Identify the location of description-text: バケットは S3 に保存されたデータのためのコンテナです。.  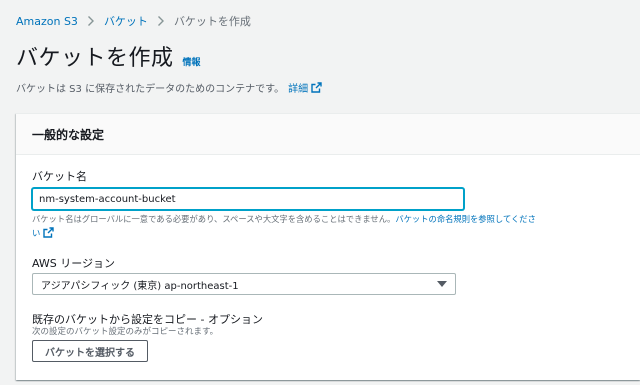
(150, 89).